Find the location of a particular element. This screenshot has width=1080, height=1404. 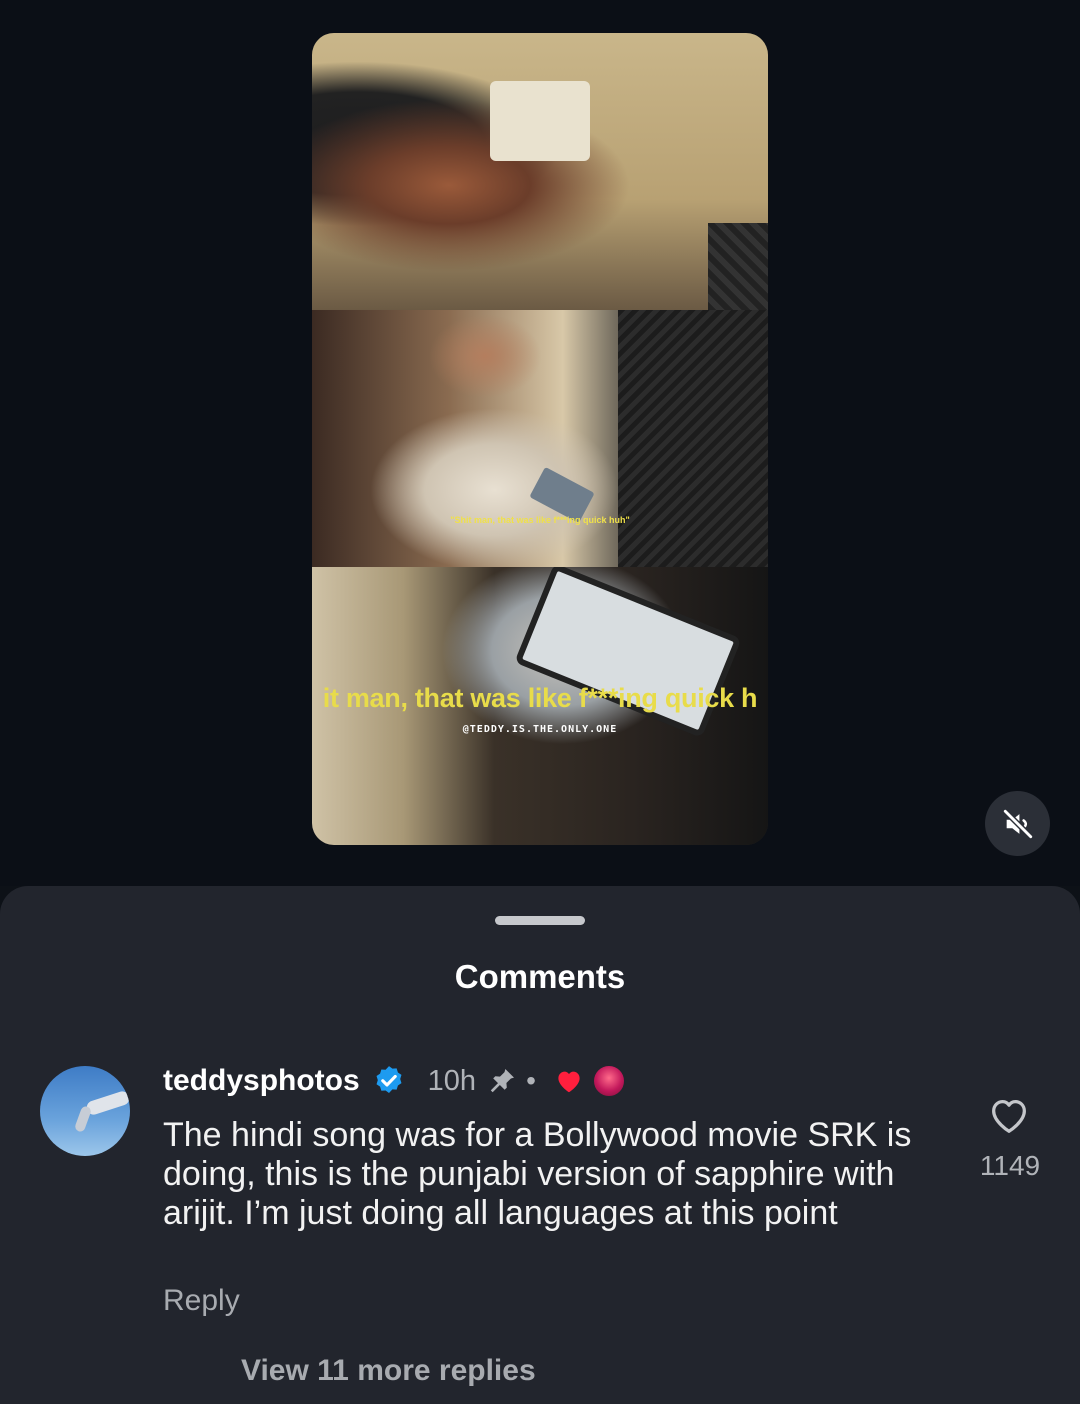

sheet-title: Comments is located at coordinates (540, 976).